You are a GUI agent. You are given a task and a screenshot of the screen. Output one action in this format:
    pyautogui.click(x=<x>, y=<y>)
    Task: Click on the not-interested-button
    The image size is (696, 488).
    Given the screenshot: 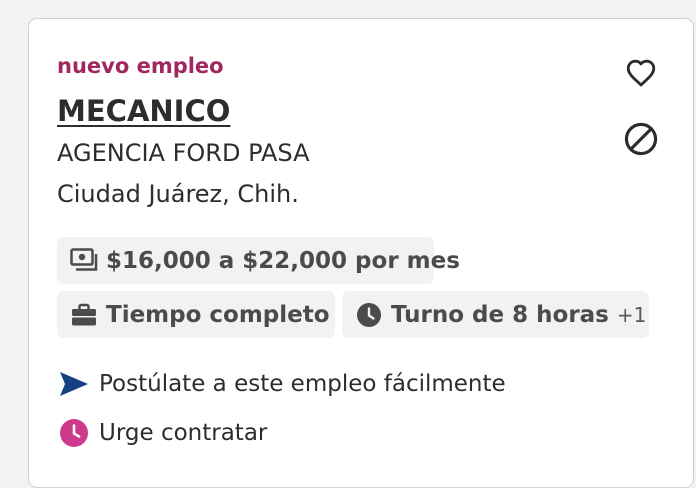 What is the action you would take?
    pyautogui.click(x=641, y=139)
    